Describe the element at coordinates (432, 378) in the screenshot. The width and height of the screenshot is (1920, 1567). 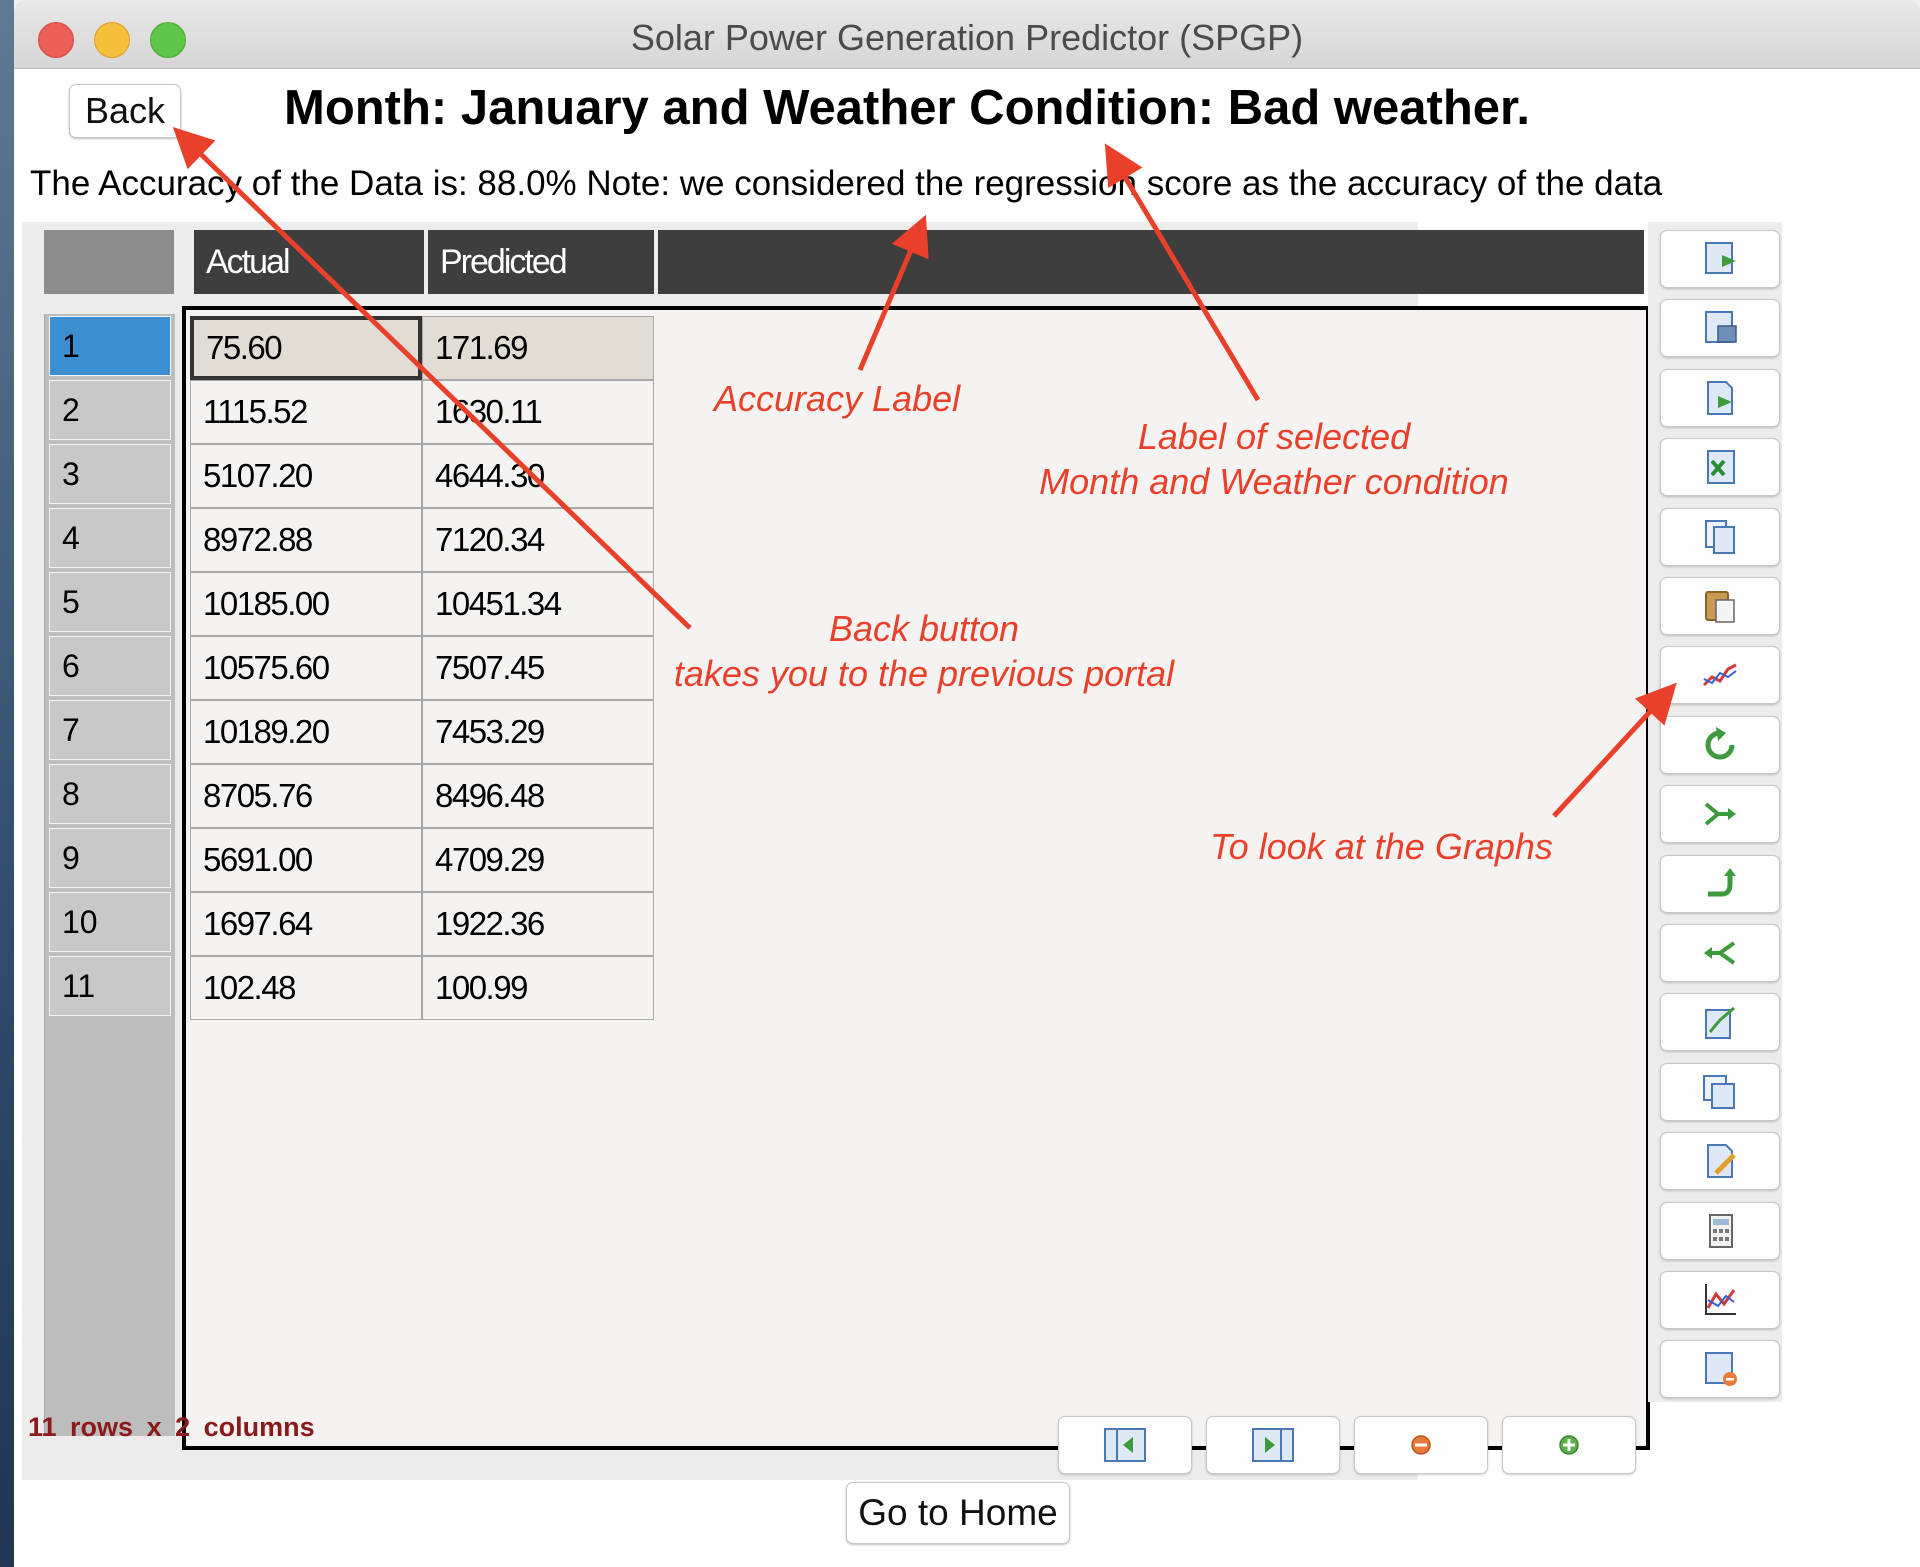
I see `arrow-to-back` at that location.